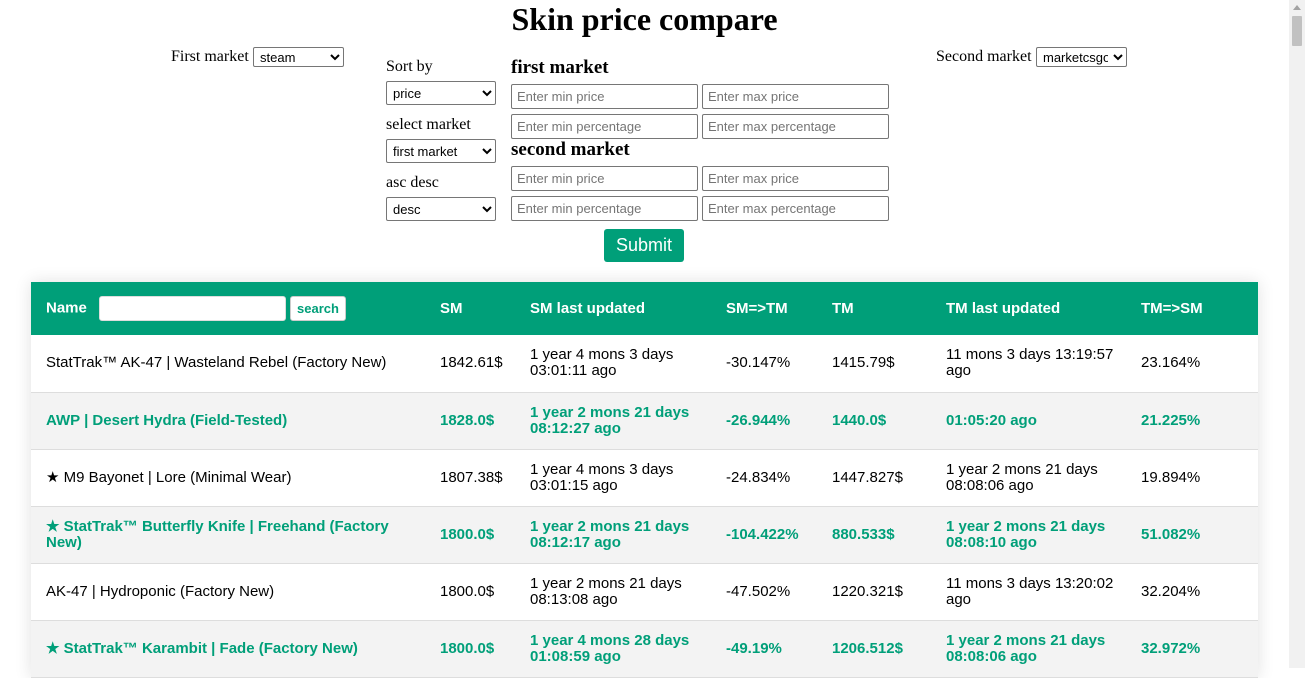 This screenshot has width=1305, height=678. Describe the element at coordinates (613, 308) in the screenshot. I see `header-sm-last-updated: SM last updated` at that location.